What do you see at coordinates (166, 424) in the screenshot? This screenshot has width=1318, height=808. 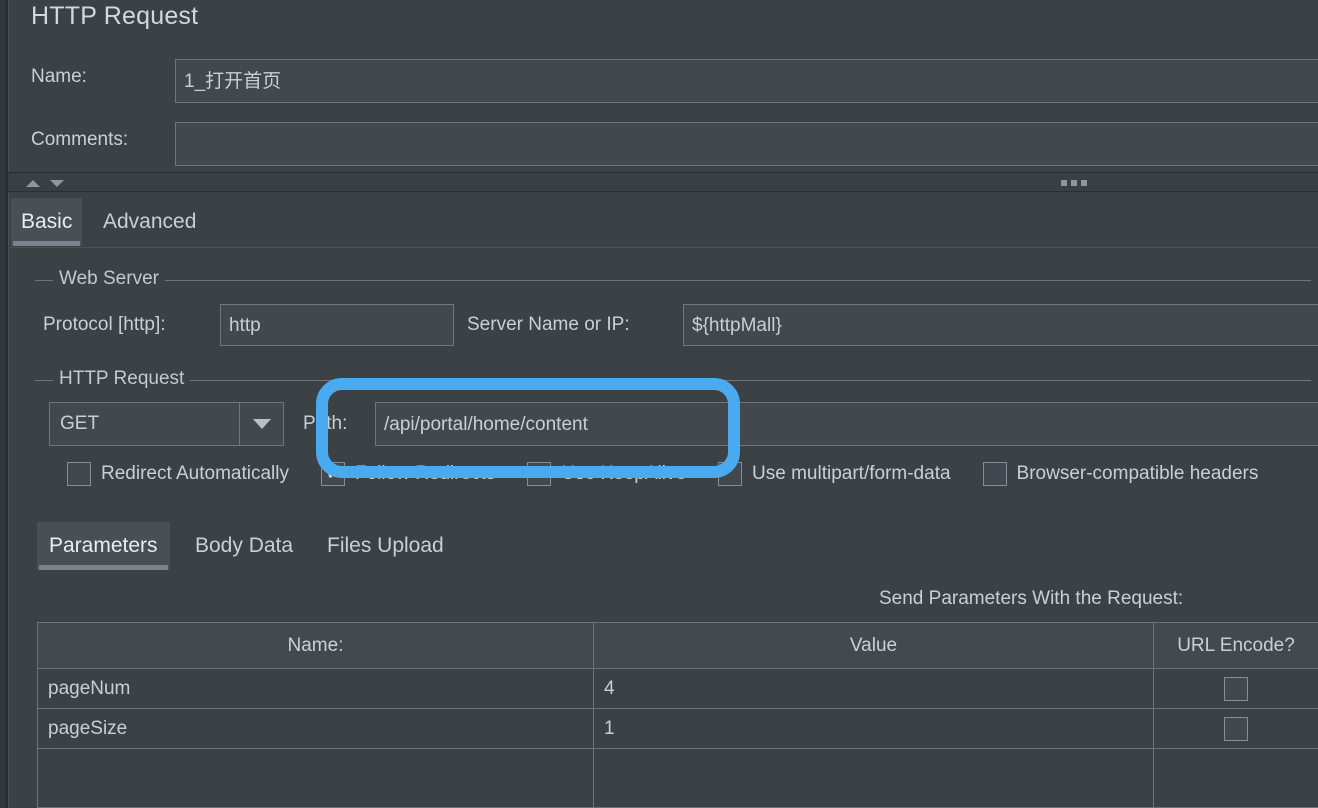 I see `method-select: GET` at bounding box center [166, 424].